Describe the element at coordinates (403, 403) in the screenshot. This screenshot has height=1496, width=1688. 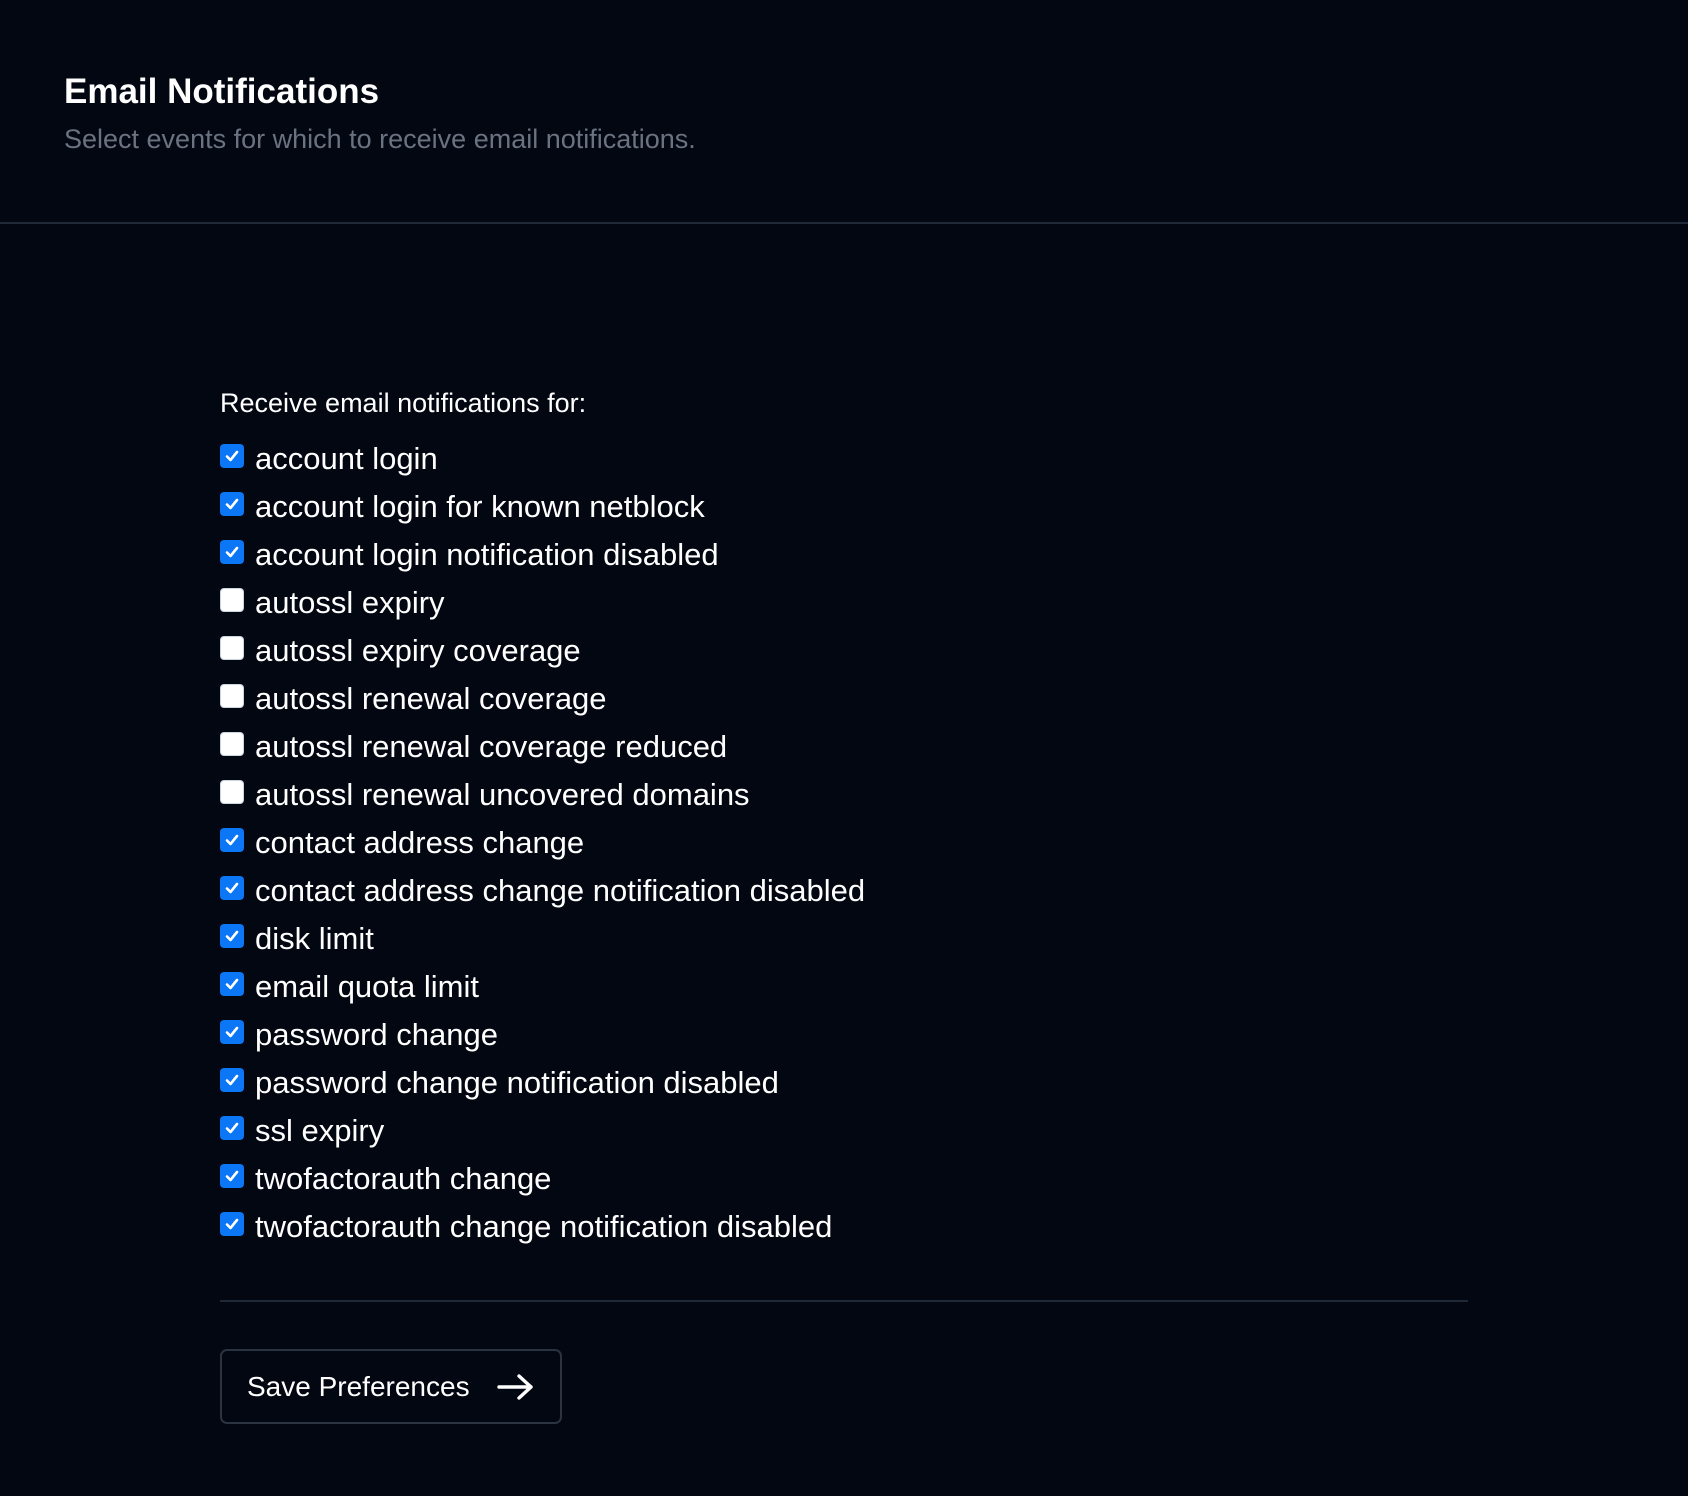
I see `list-caption: Receive email notifications for:` at that location.